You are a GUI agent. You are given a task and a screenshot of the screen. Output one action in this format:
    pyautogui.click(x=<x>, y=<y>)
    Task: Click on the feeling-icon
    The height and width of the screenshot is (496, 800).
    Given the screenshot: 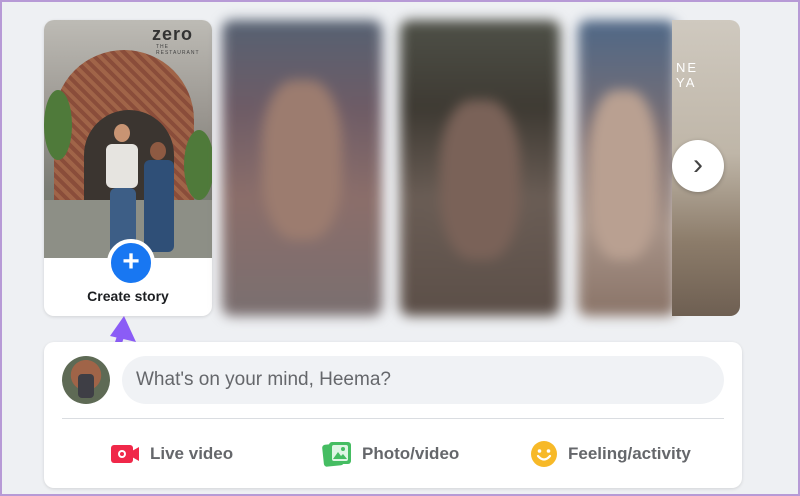 What is the action you would take?
    pyautogui.click(x=544, y=454)
    